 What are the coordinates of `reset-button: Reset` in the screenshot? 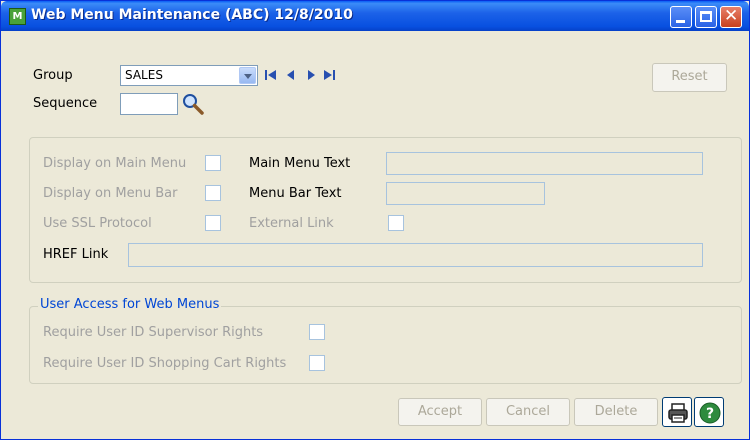 It's located at (689, 77).